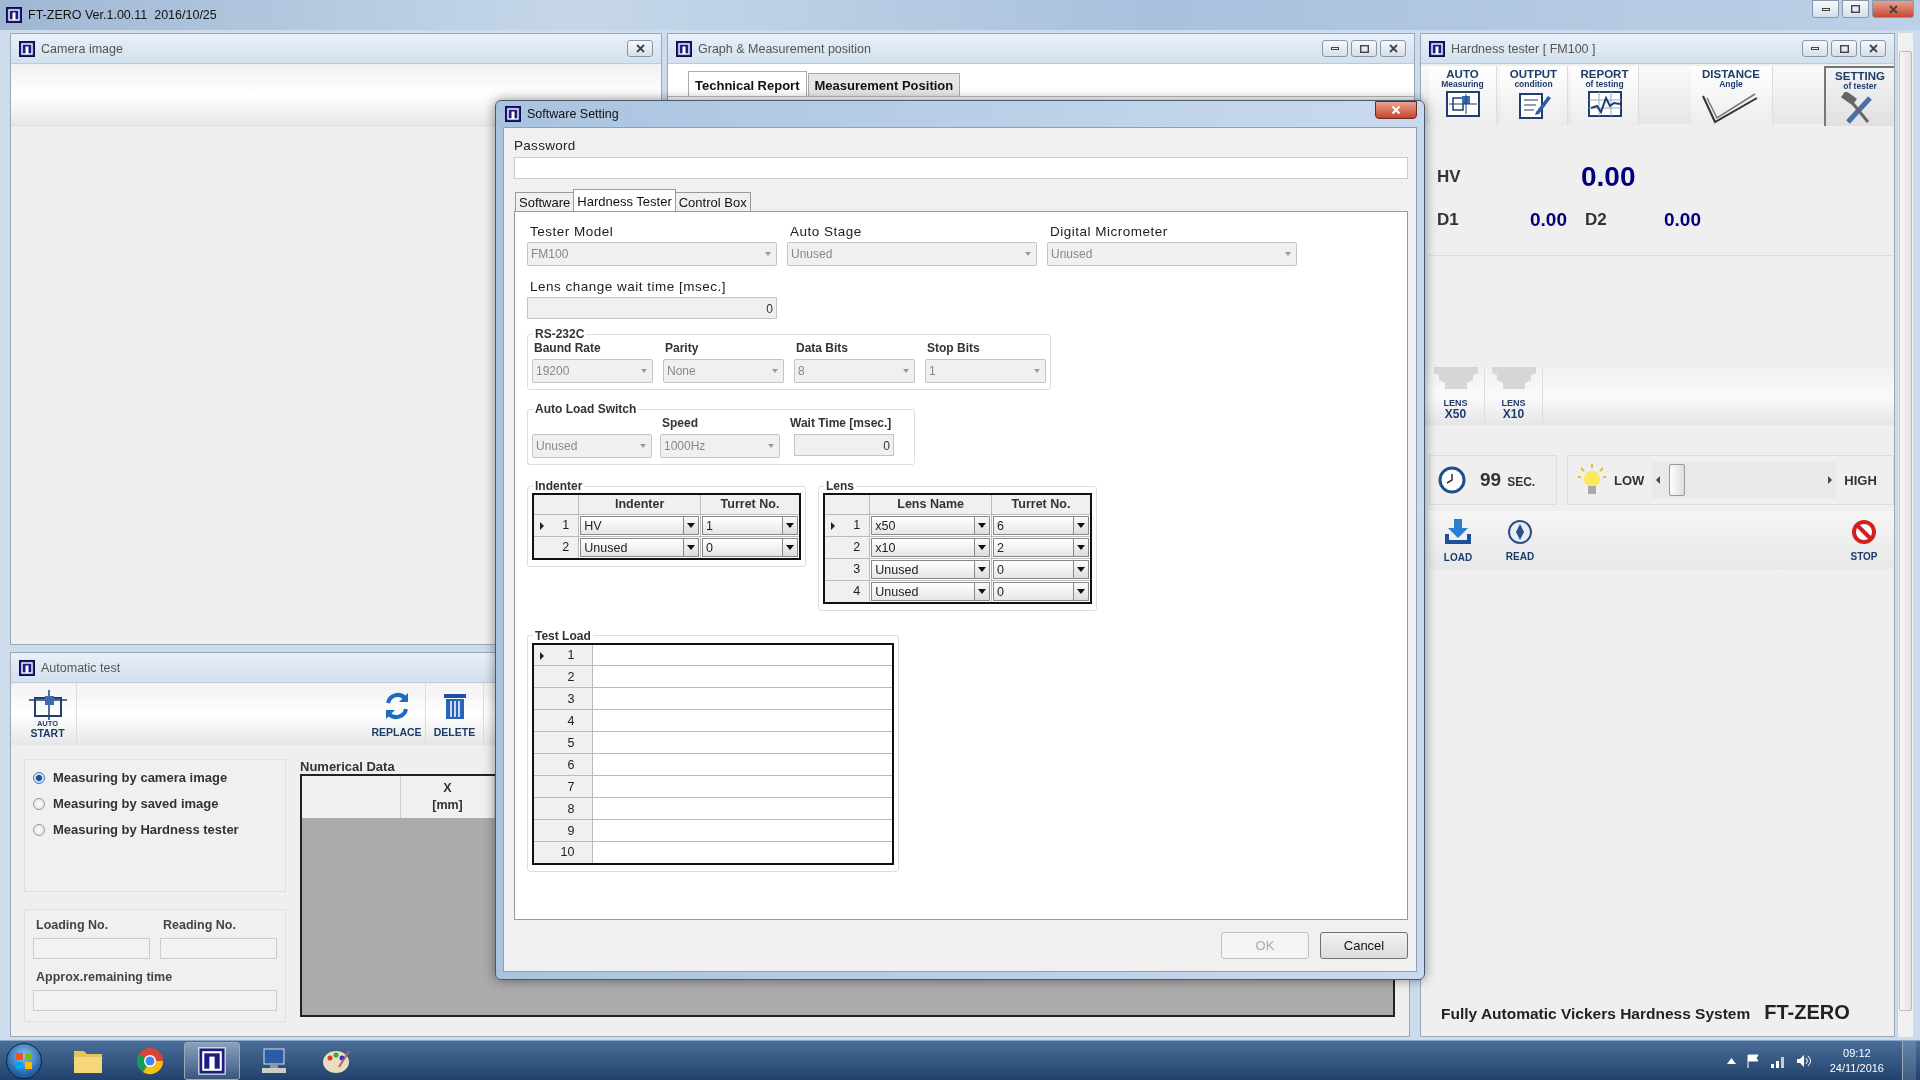 The width and height of the screenshot is (1920, 1080). What do you see at coordinates (1449, 177) in the screenshot?
I see `reading-label: HV` at bounding box center [1449, 177].